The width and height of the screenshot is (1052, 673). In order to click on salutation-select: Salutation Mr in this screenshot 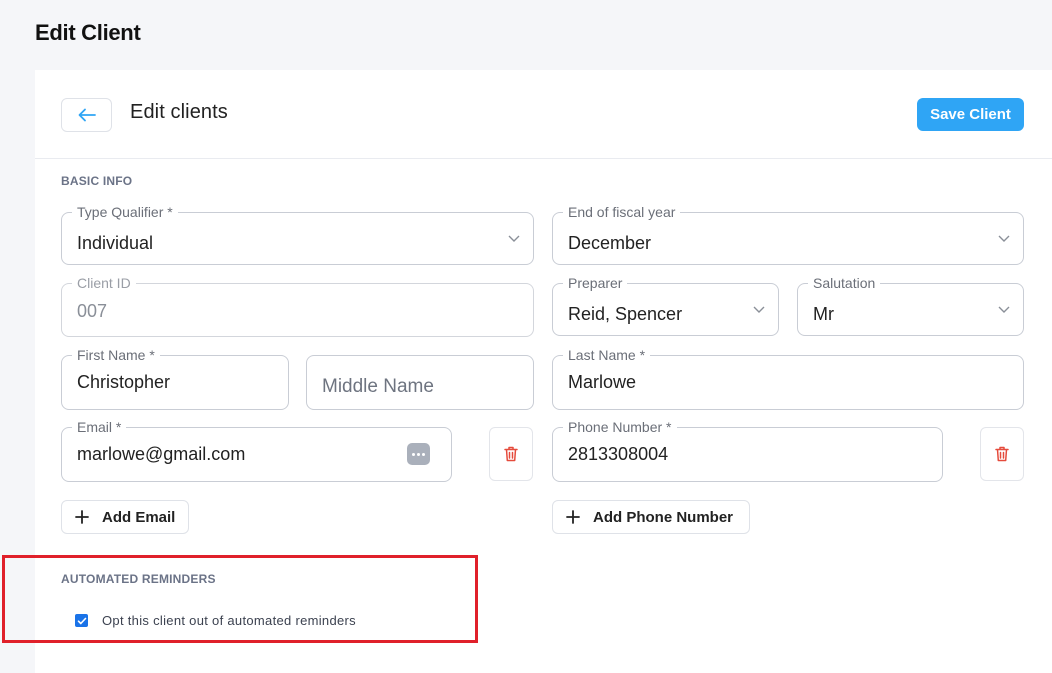, I will do `click(910, 305)`.